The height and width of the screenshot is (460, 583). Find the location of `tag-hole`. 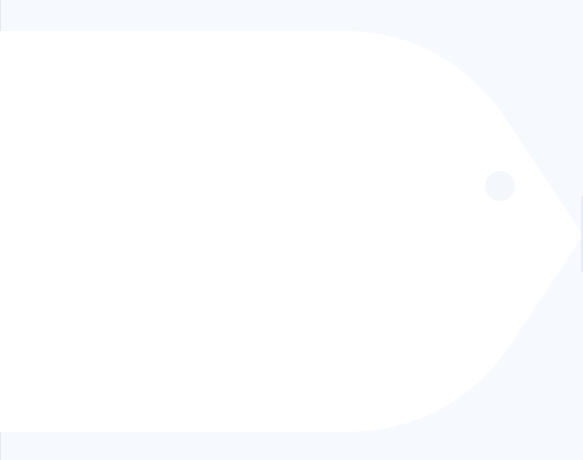

tag-hole is located at coordinates (500, 186).